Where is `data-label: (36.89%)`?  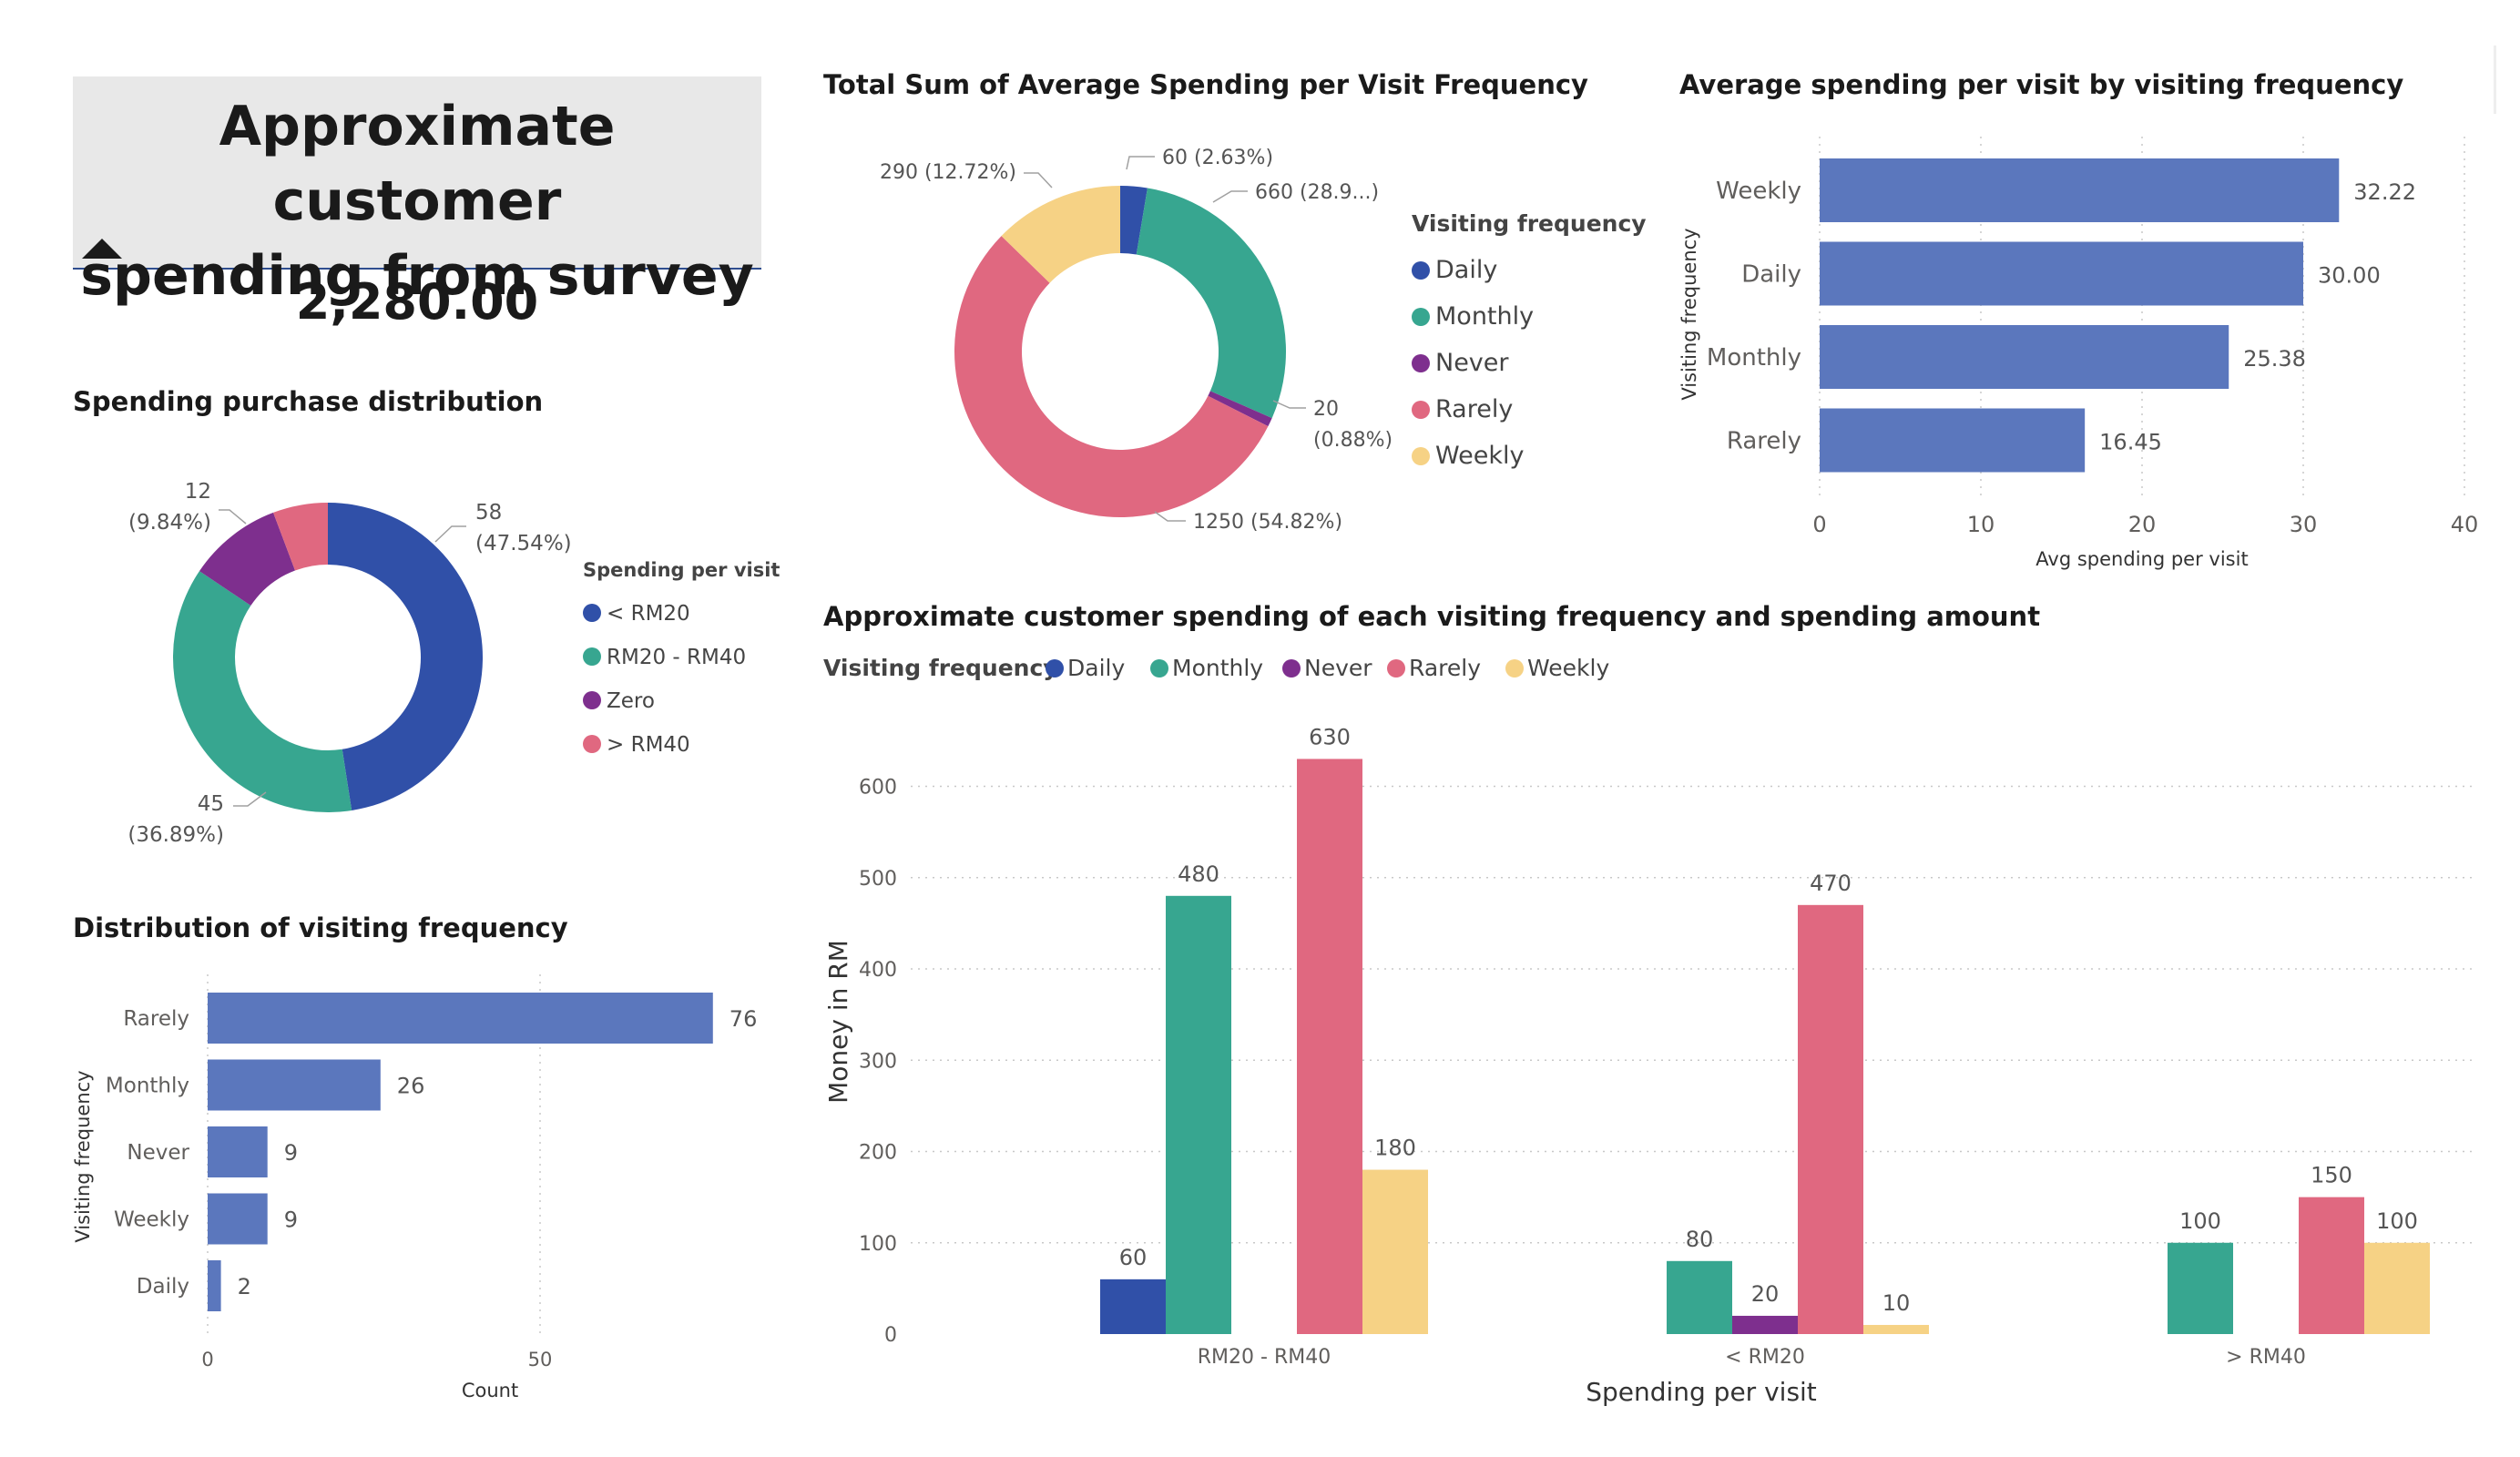 data-label: (36.89%) is located at coordinates (176, 835).